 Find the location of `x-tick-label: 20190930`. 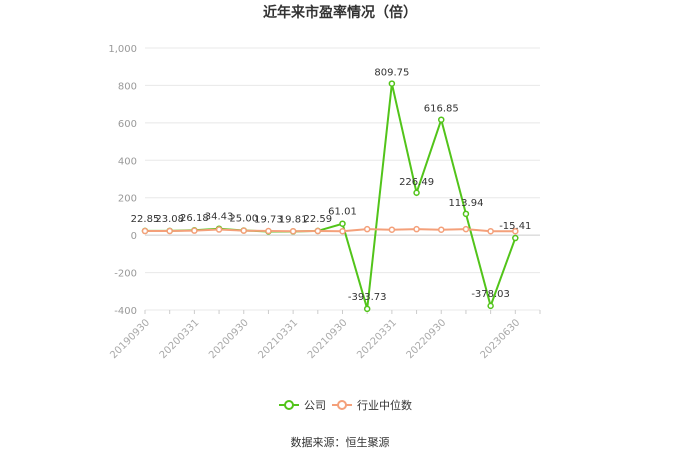

x-tick-label: 20190930 is located at coordinates (130, 339).